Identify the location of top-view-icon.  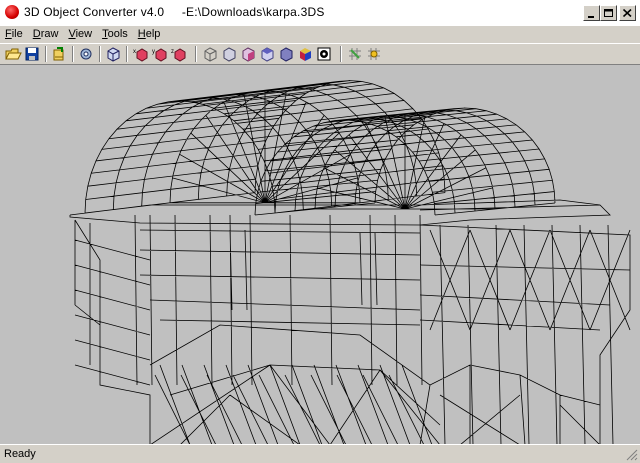
(267, 54).